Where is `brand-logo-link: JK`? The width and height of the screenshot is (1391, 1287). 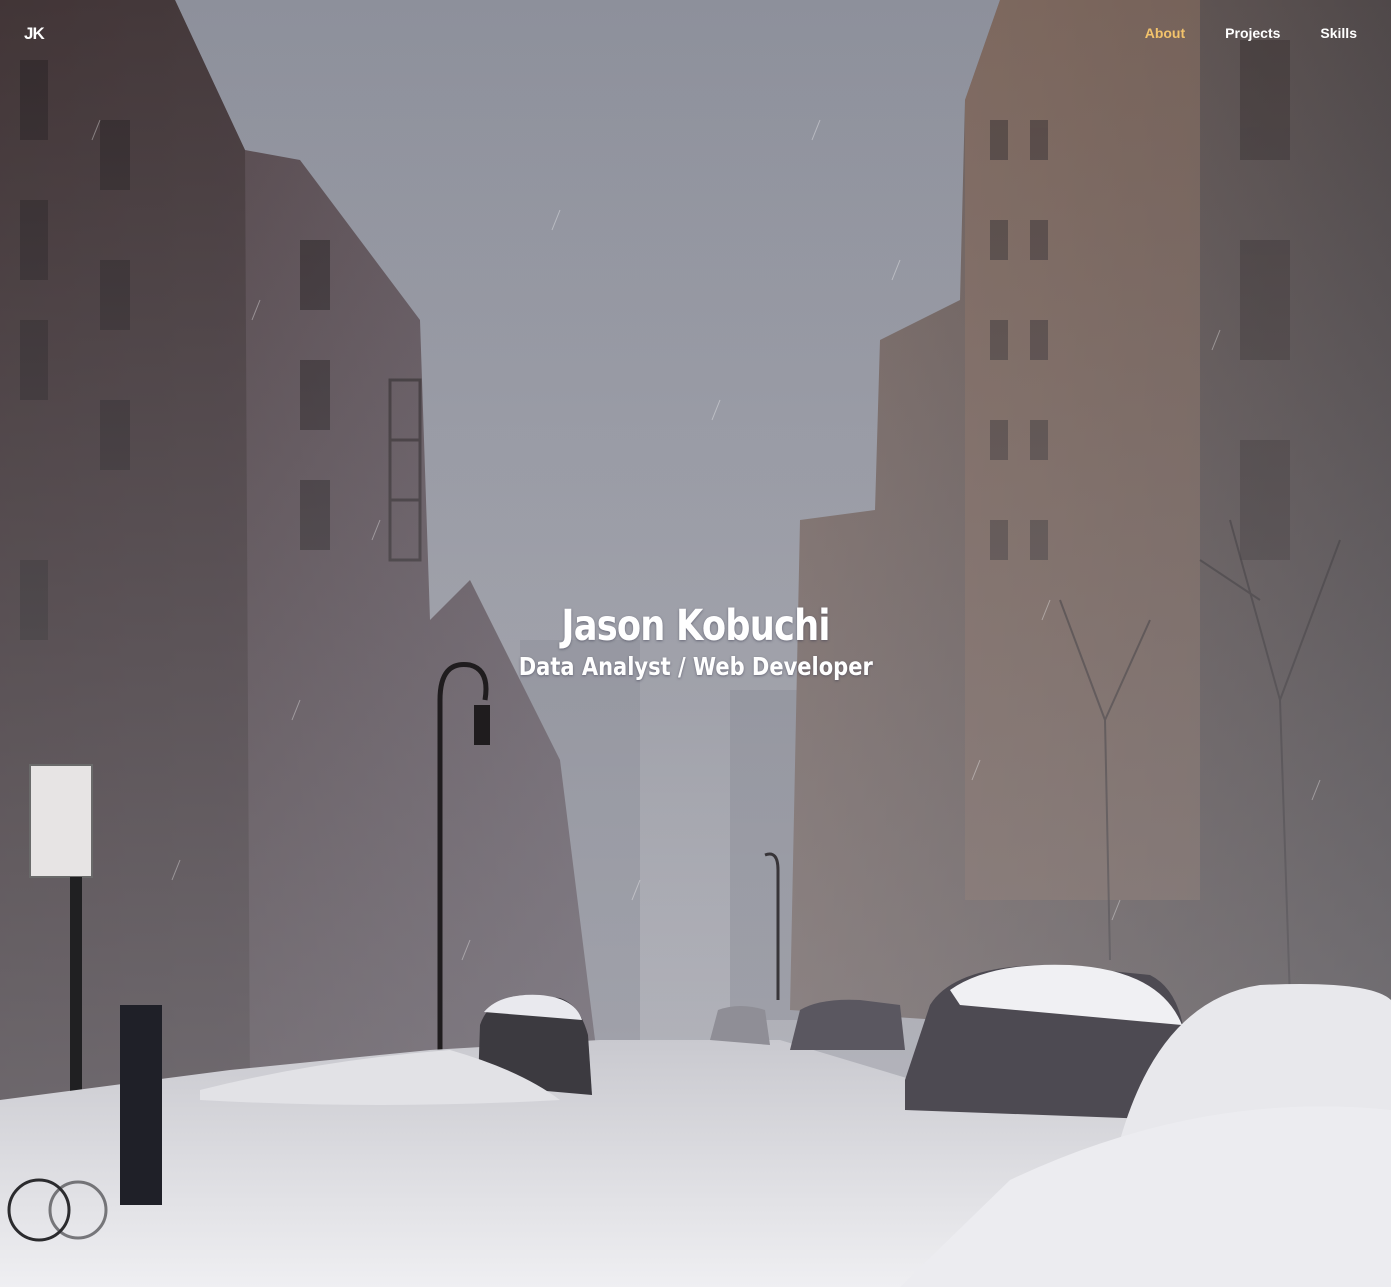
brand-logo-link: JK is located at coordinates (34, 34).